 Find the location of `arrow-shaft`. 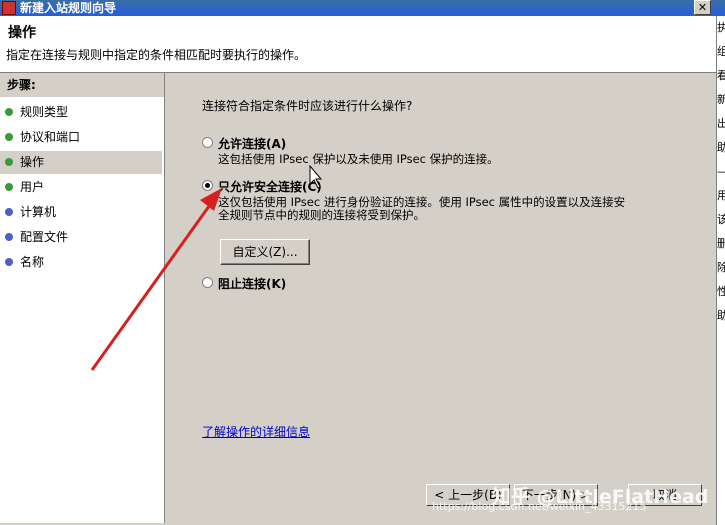

arrow-shaft is located at coordinates (152, 286).